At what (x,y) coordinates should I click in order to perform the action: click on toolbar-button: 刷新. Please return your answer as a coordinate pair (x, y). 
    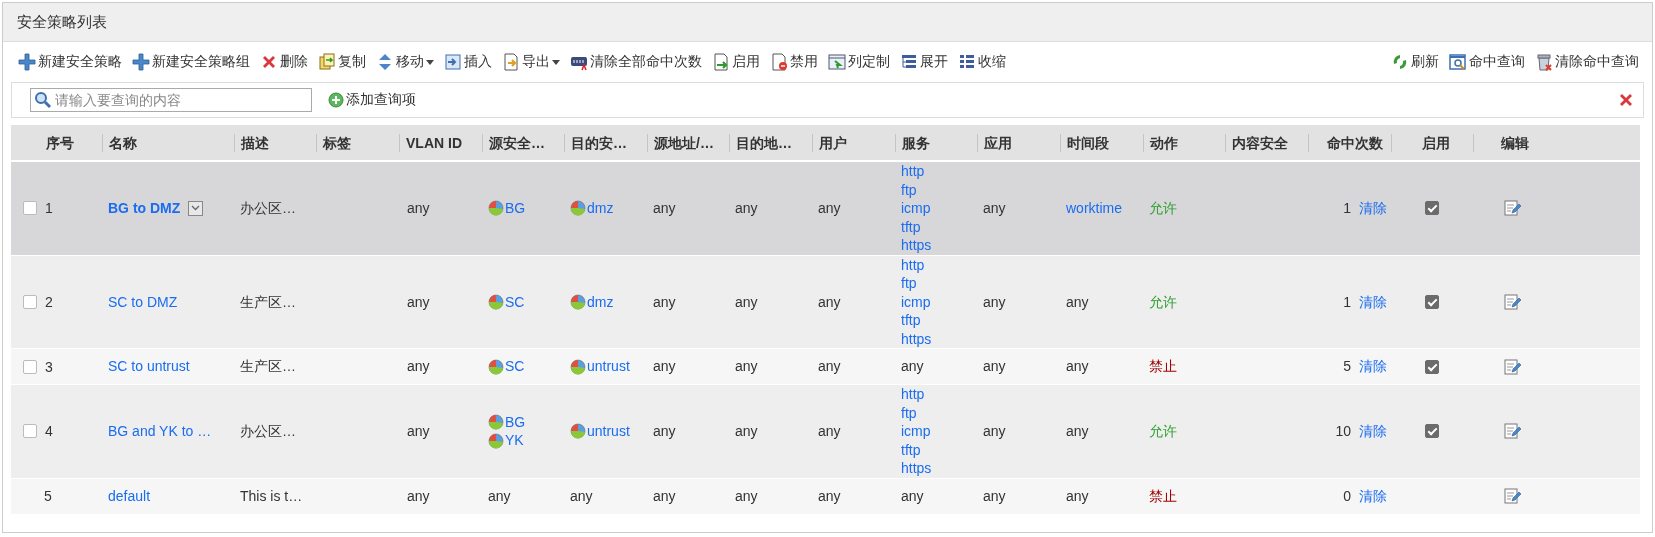
    Looking at the image, I should click on (1415, 62).